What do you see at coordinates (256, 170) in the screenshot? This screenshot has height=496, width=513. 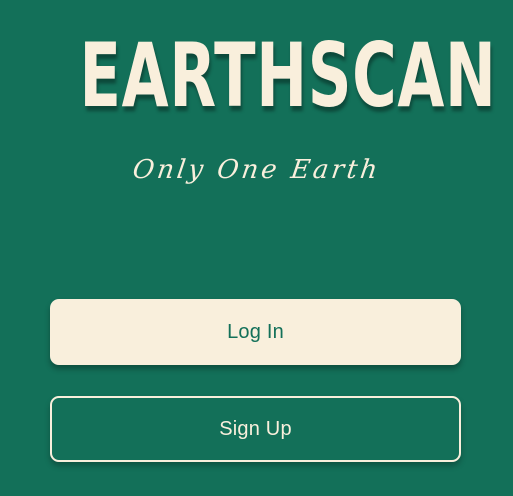 I see `app-tagline: Only One Earth` at bounding box center [256, 170].